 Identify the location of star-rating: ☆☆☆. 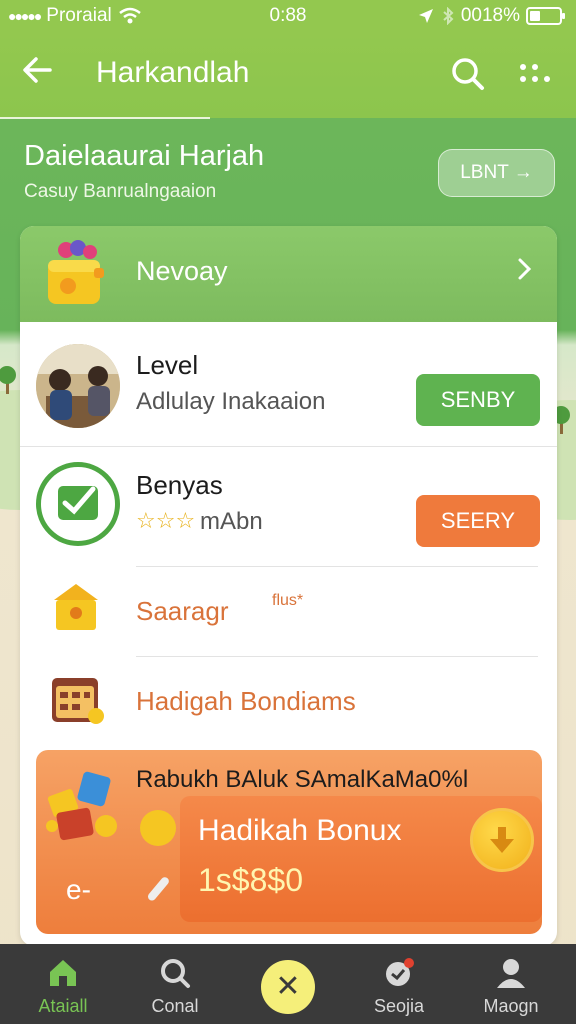
(166, 520).